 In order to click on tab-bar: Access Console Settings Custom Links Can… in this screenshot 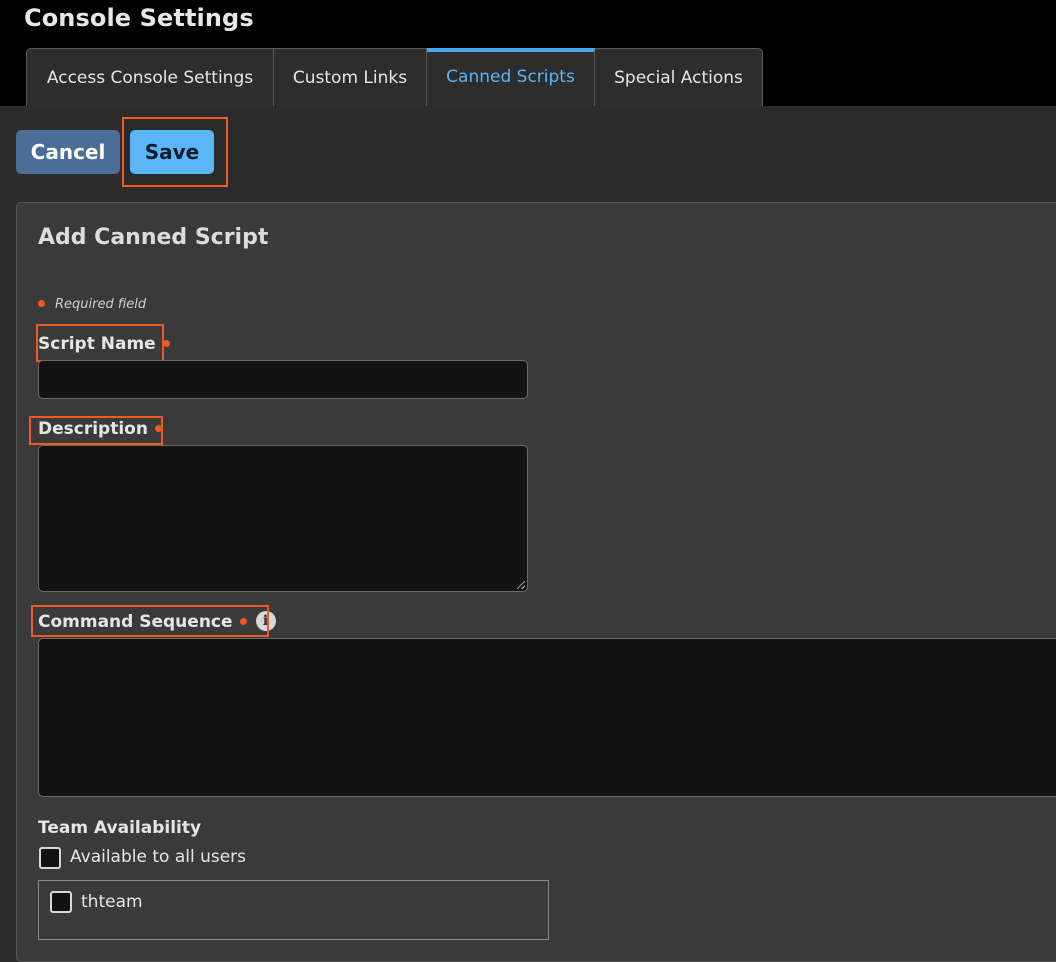, I will do `click(394, 77)`.